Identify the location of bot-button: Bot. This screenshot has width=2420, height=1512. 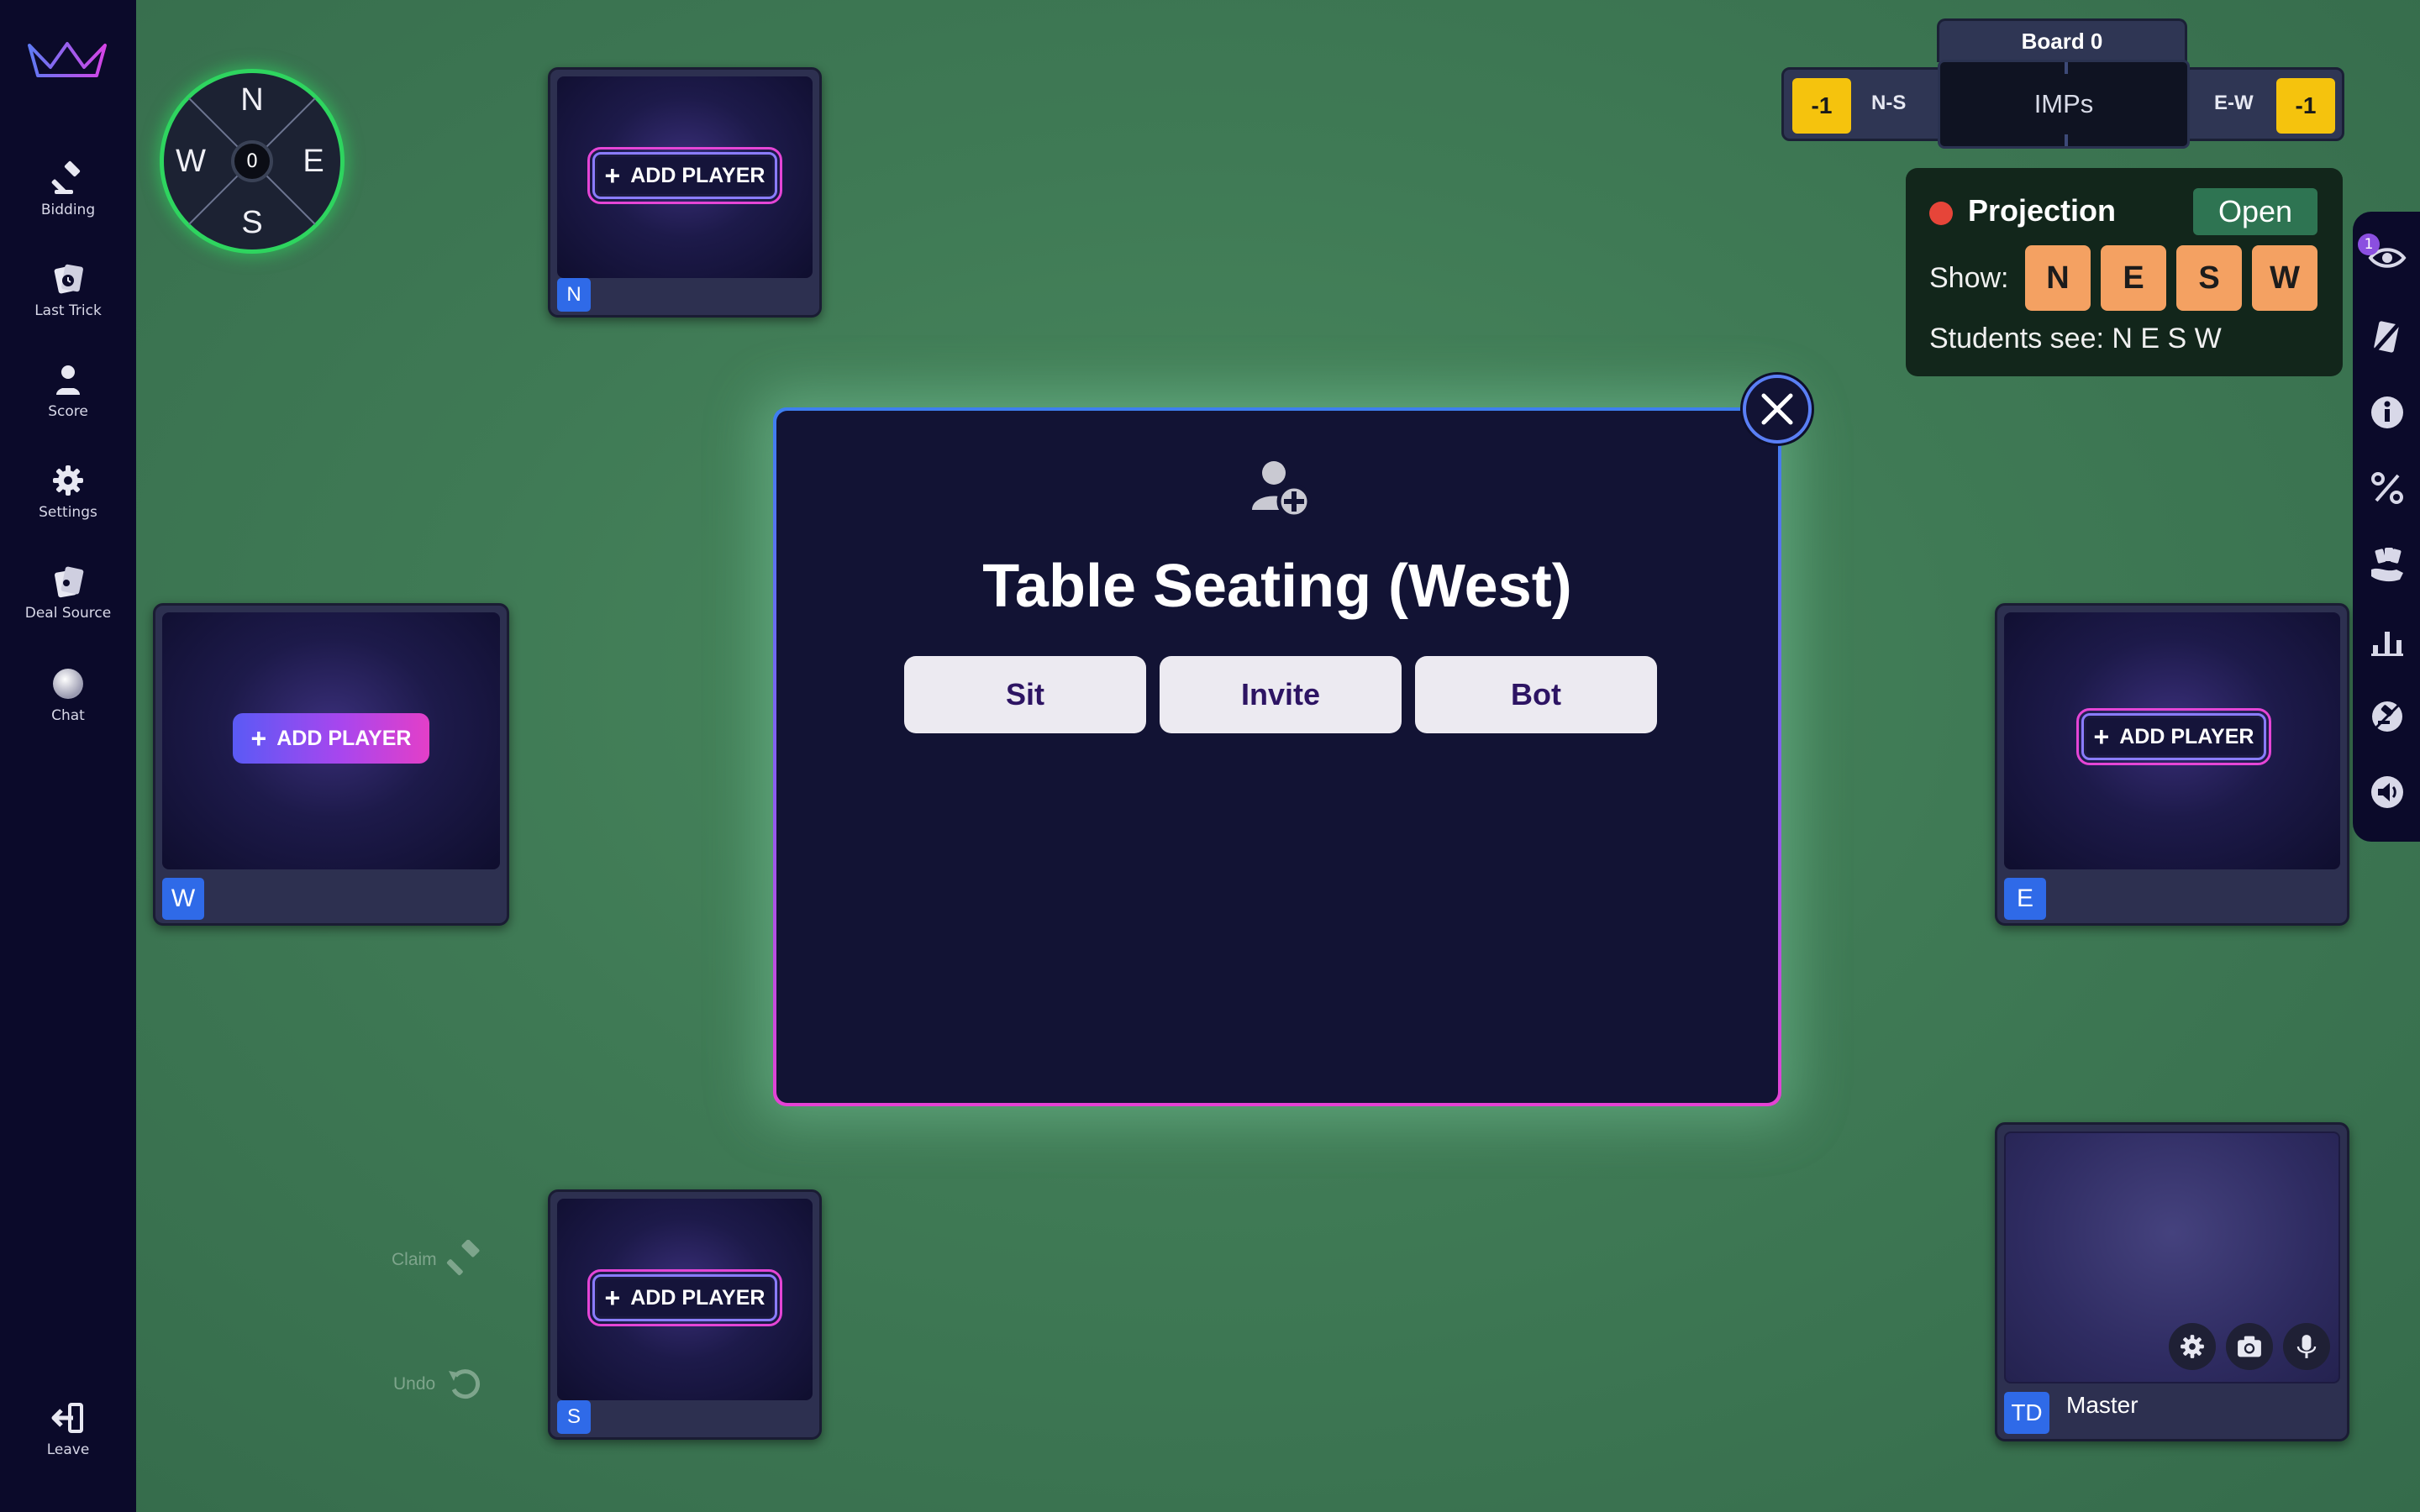
(1536, 694).